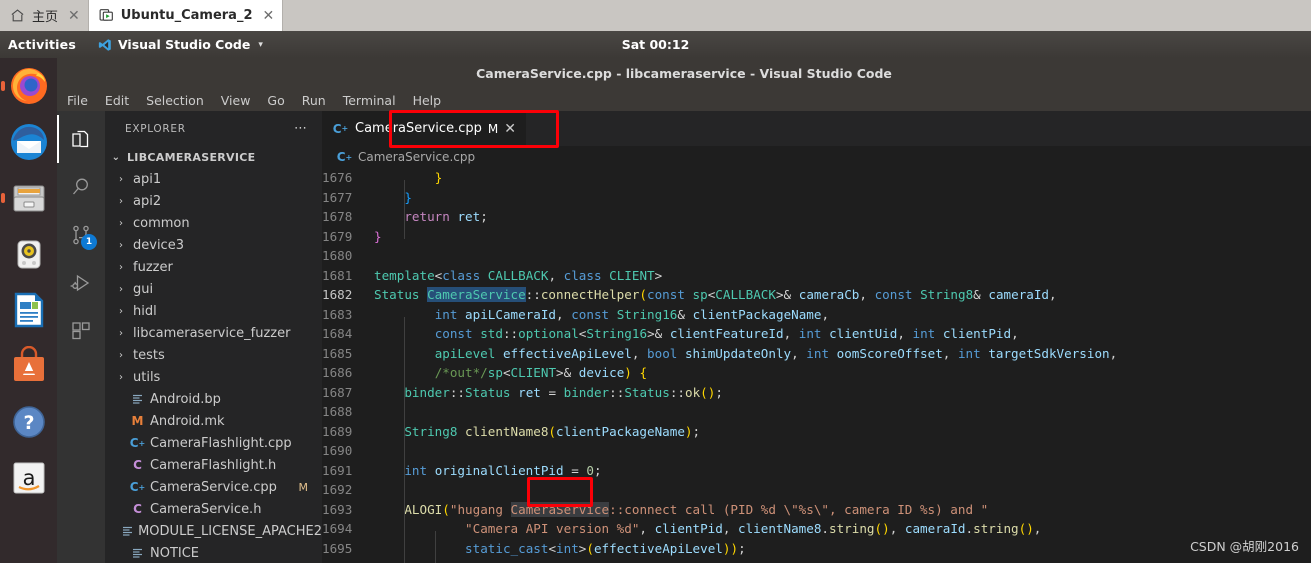 This screenshot has height=563, width=1311. Describe the element at coordinates (175, 100) in the screenshot. I see `menu-selection: Selection` at that location.